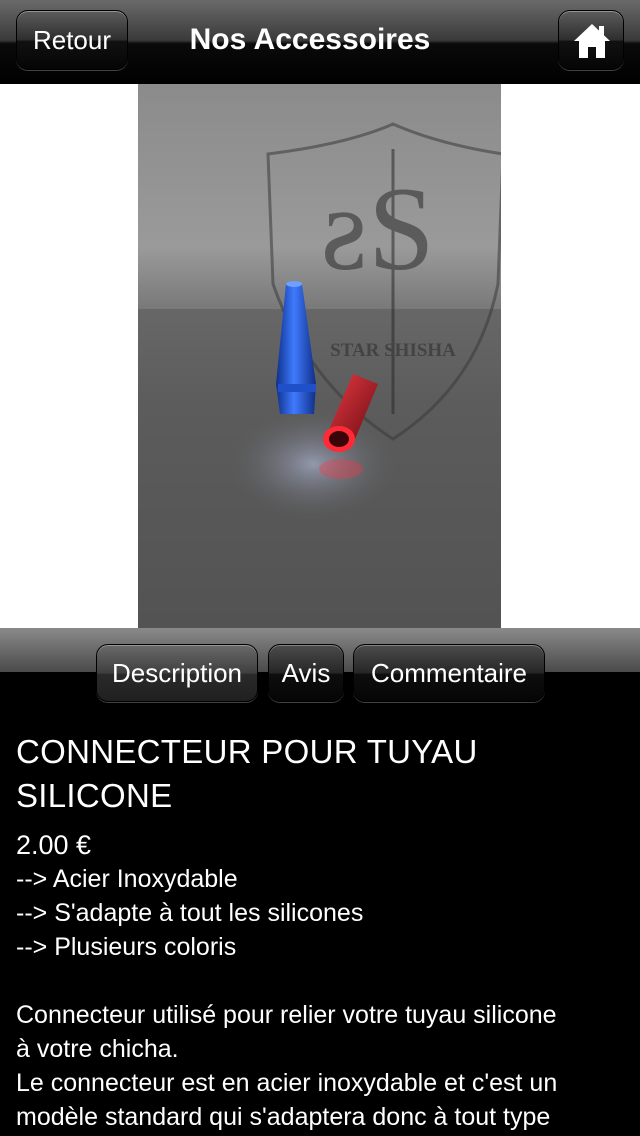 The image size is (640, 1136). What do you see at coordinates (94, 795) in the screenshot?
I see `product-title-line-2: SILICONE` at bounding box center [94, 795].